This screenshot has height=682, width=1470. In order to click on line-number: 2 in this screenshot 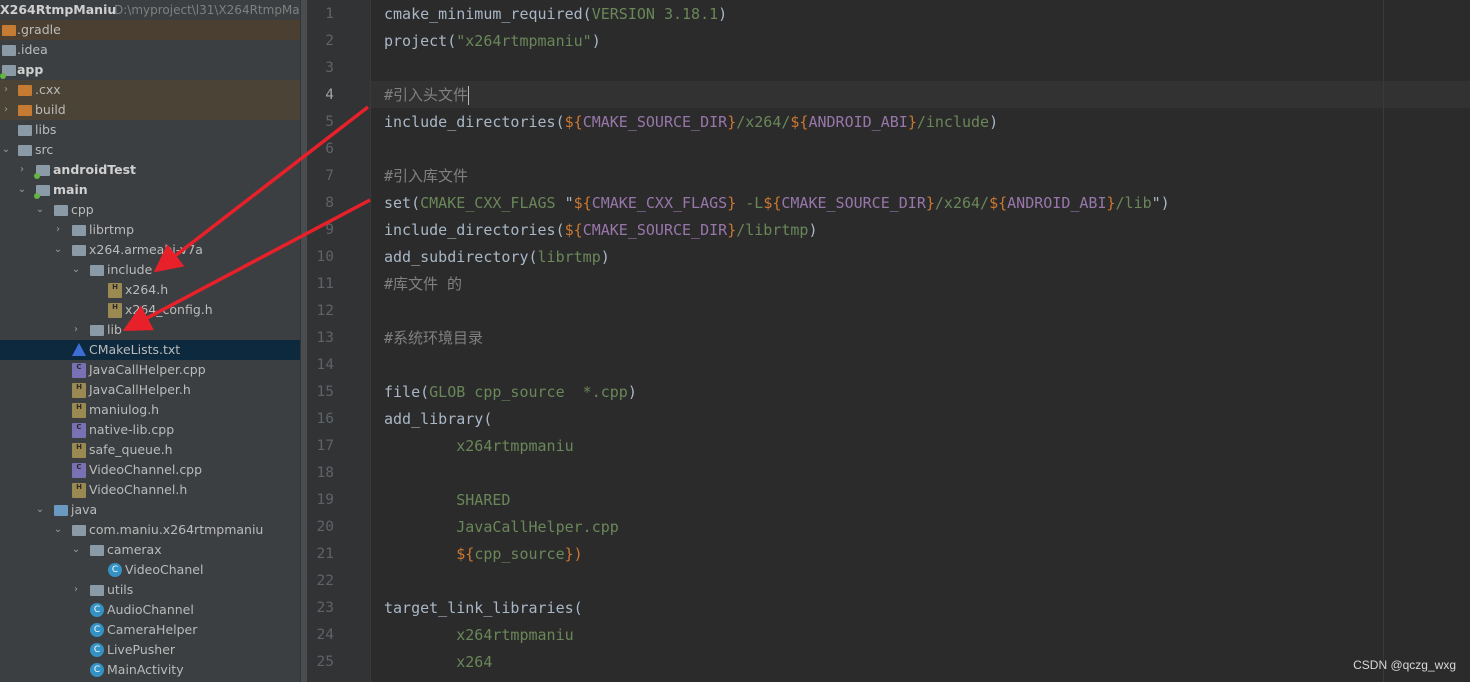, I will do `click(329, 41)`.